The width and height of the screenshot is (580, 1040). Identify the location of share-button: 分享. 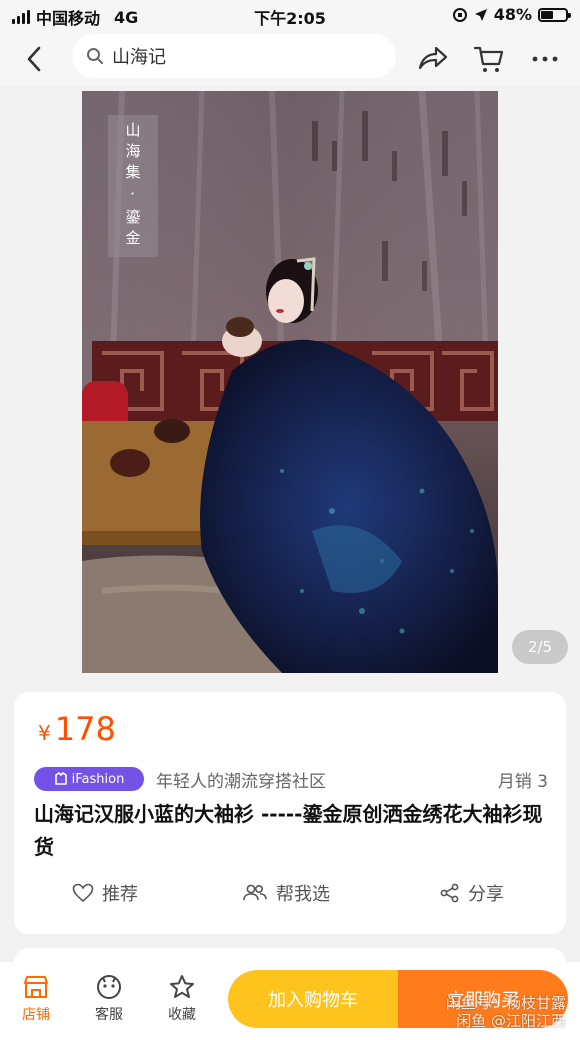
(472, 893).